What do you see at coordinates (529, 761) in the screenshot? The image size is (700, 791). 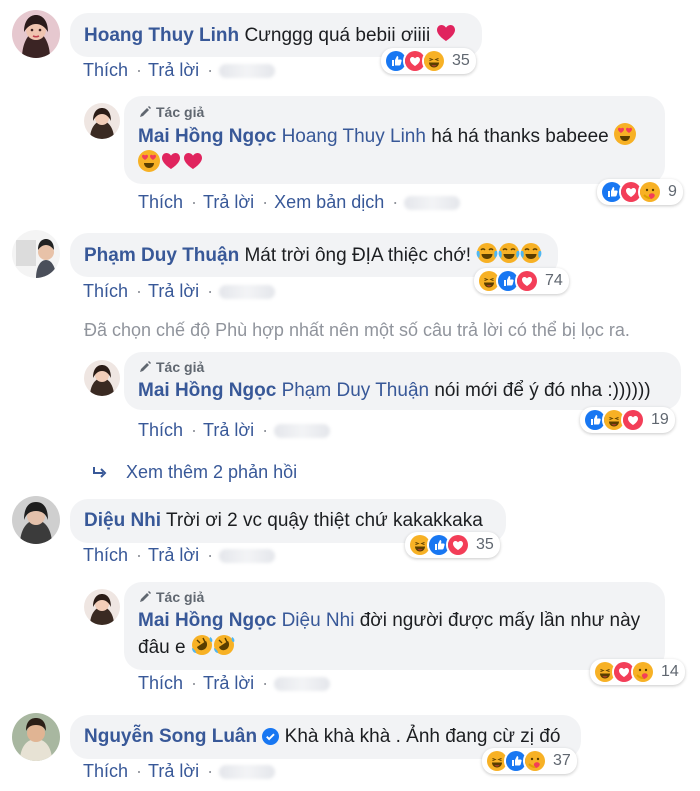 I see `reactions-summary: 37` at bounding box center [529, 761].